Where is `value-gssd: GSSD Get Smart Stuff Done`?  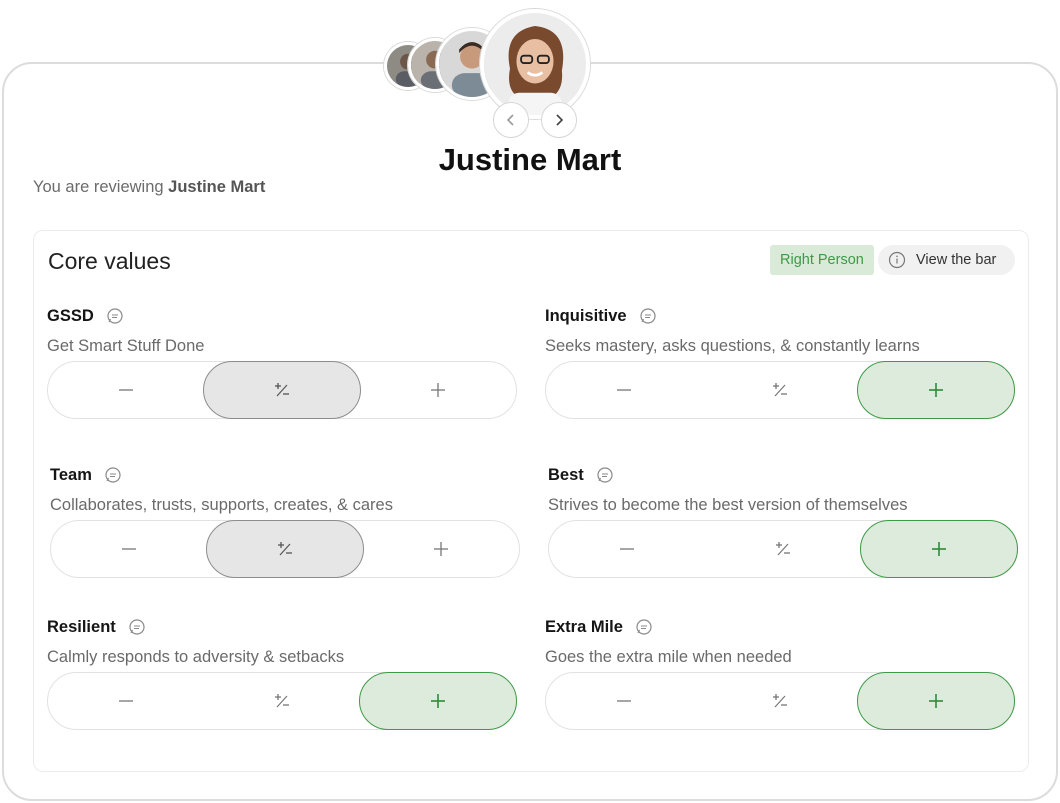
value-gssd: GSSD Get Smart Stuff Done is located at coordinates (282, 362).